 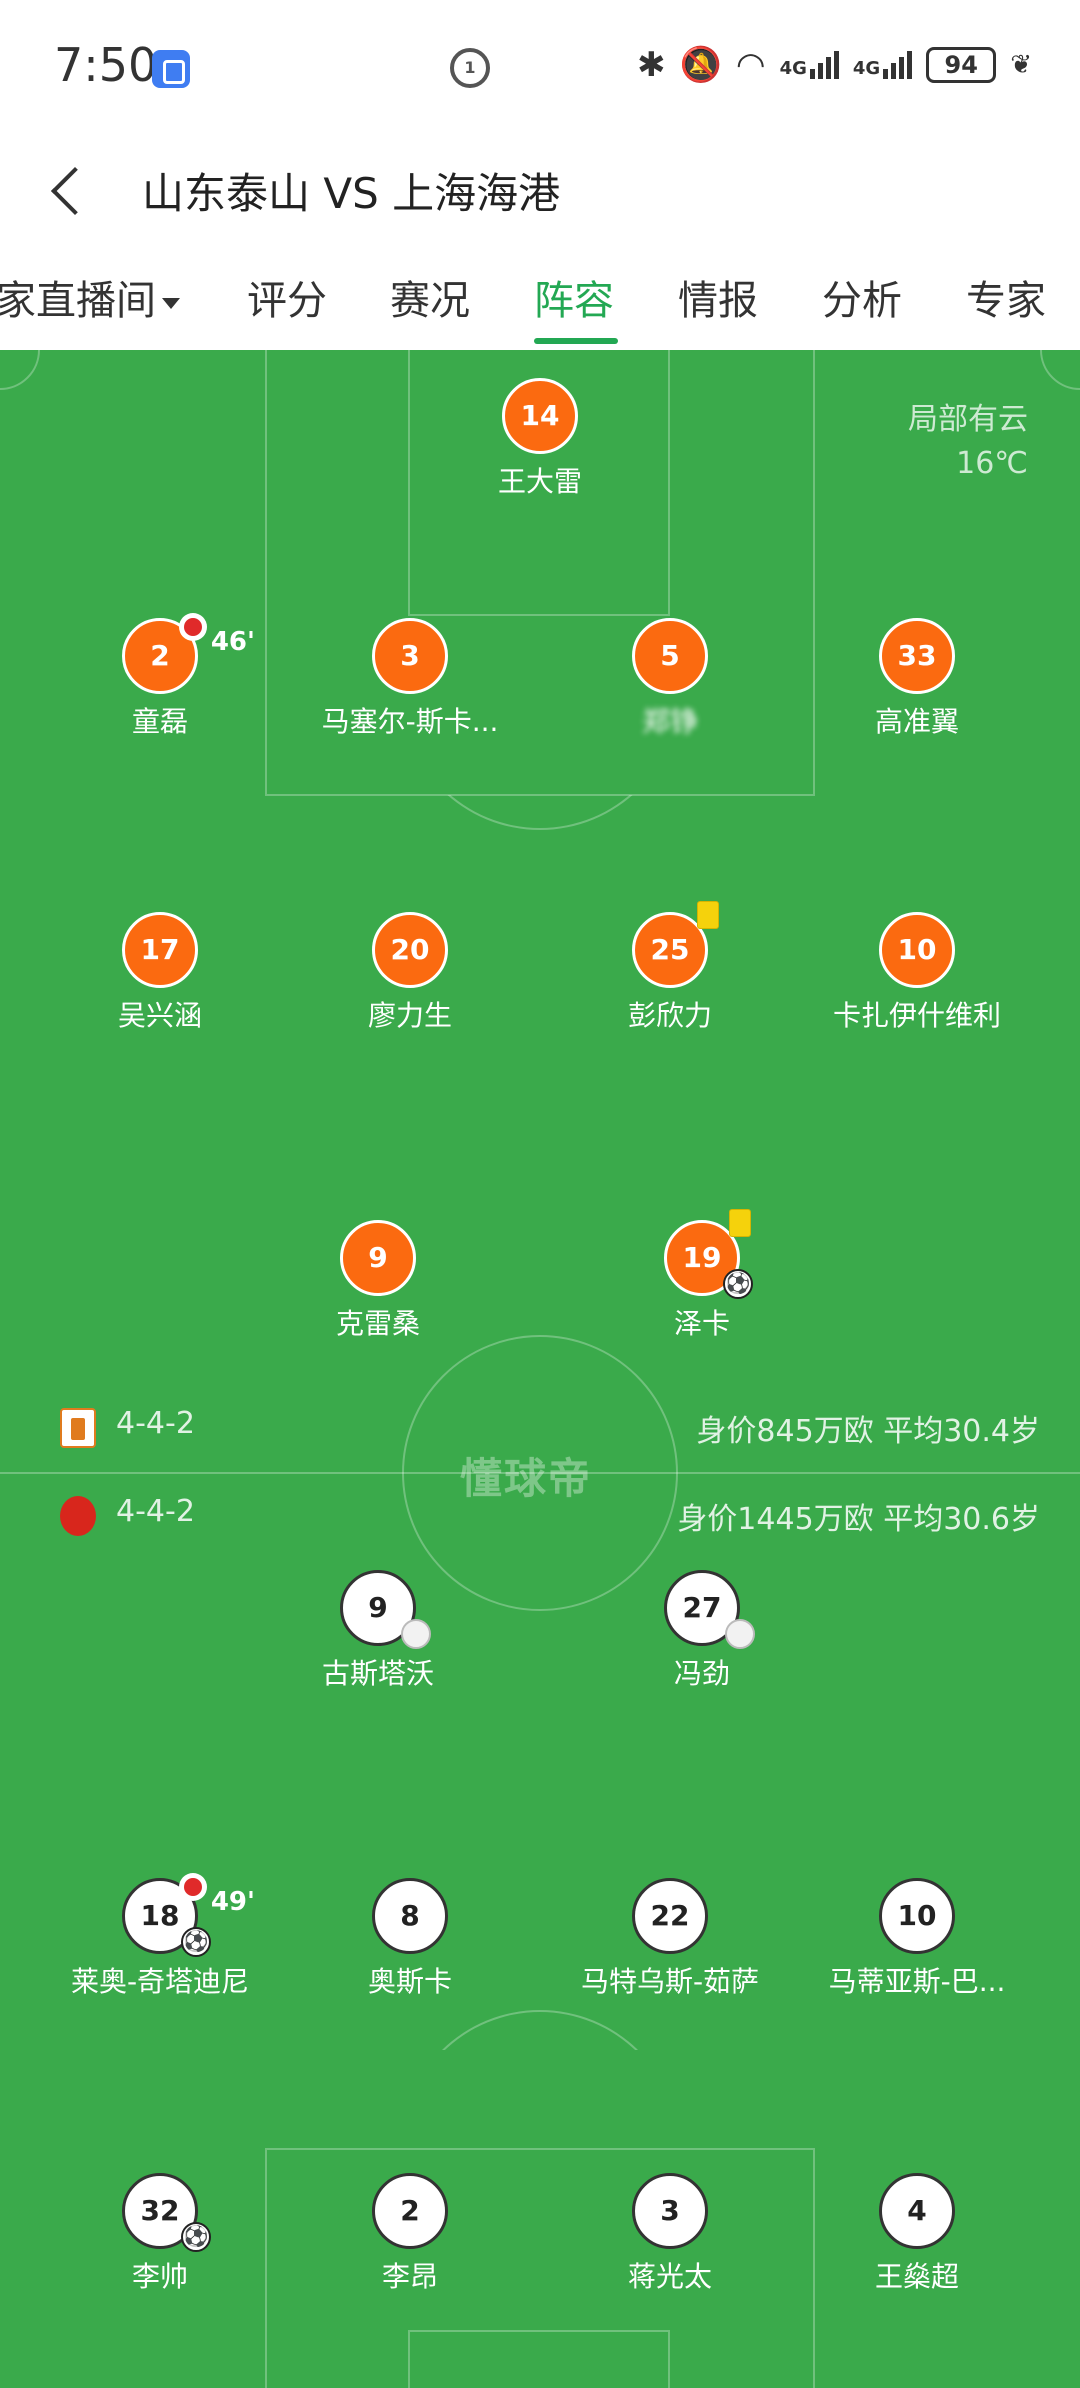 What do you see at coordinates (862, 297) in the screenshot?
I see `tab-analysis: 分析` at bounding box center [862, 297].